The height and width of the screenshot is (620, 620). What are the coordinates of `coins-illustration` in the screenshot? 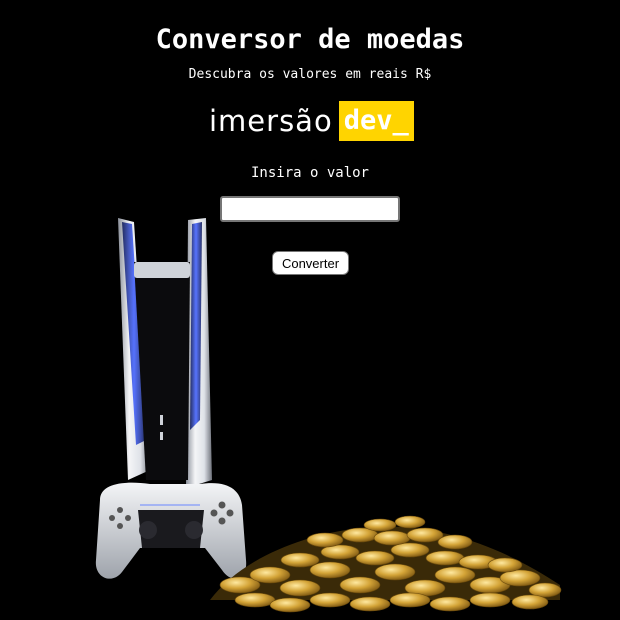 It's located at (386, 564).